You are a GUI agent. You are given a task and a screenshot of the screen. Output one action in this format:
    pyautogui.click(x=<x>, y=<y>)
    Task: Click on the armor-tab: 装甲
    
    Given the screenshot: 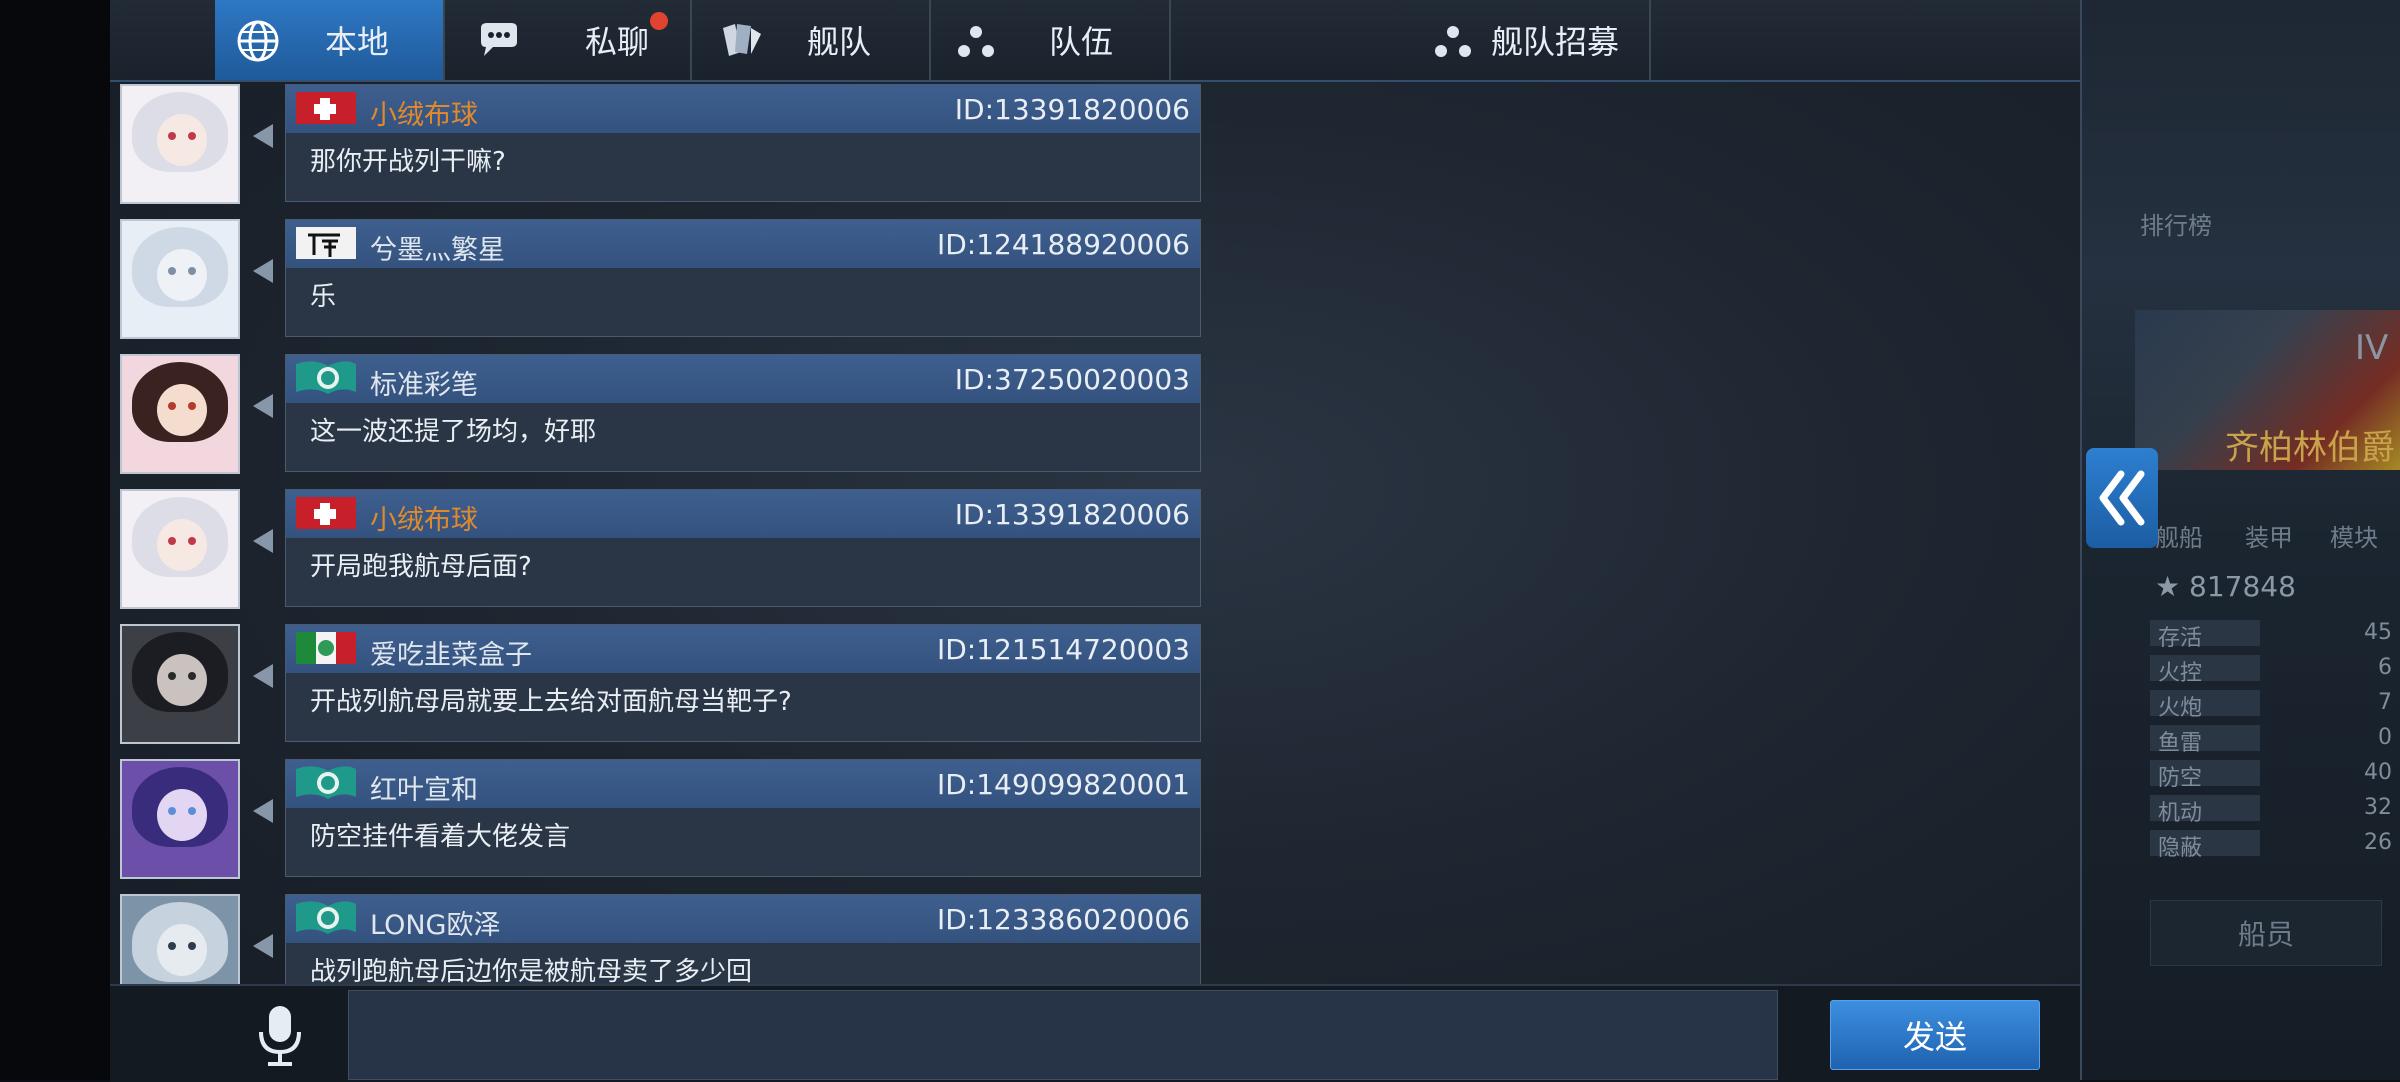 What is the action you would take?
    pyautogui.click(x=2269, y=535)
    